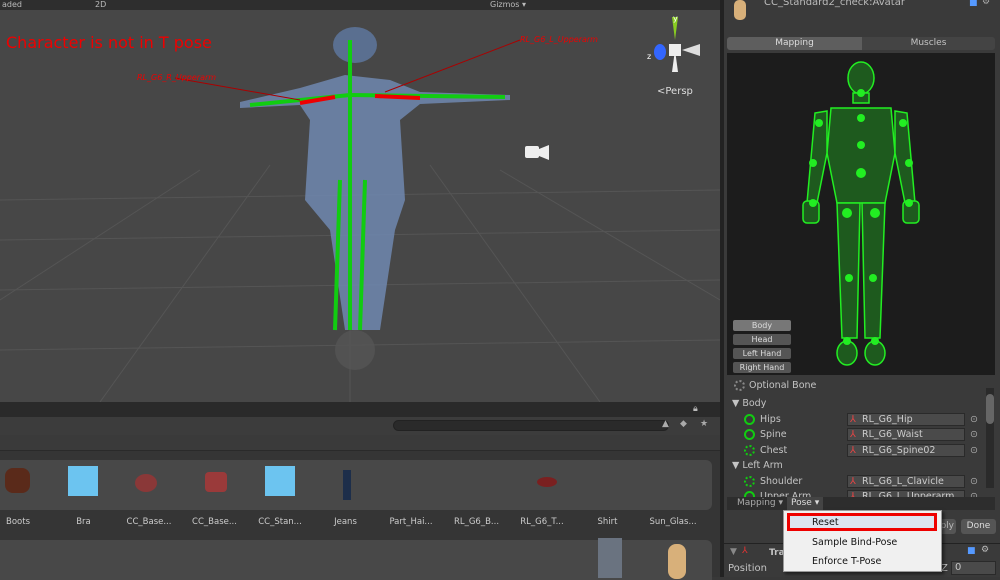 This screenshot has width=1000, height=580. What do you see at coordinates (360, 443) in the screenshot?
I see `breadcrumb` at bounding box center [360, 443].